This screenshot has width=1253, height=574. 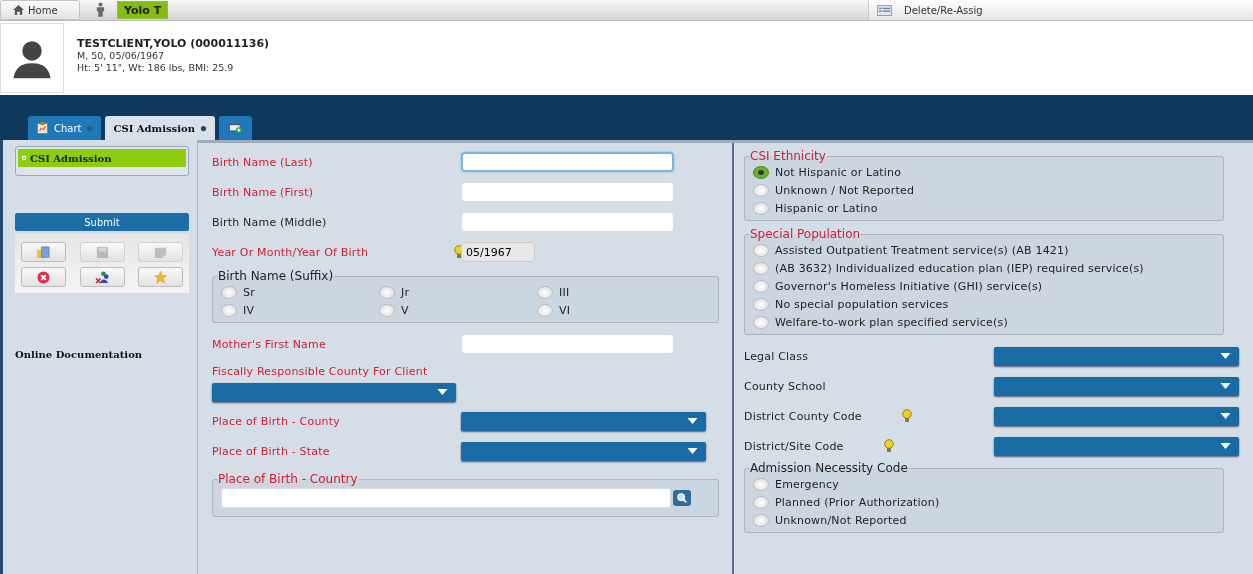 What do you see at coordinates (40, 10) in the screenshot?
I see `home-tab: Home` at bounding box center [40, 10].